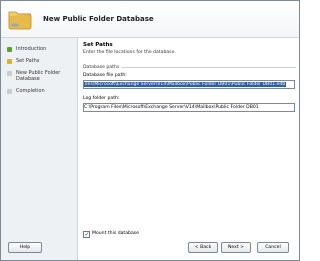  I want to click on step-current-icon, so click(9, 61).